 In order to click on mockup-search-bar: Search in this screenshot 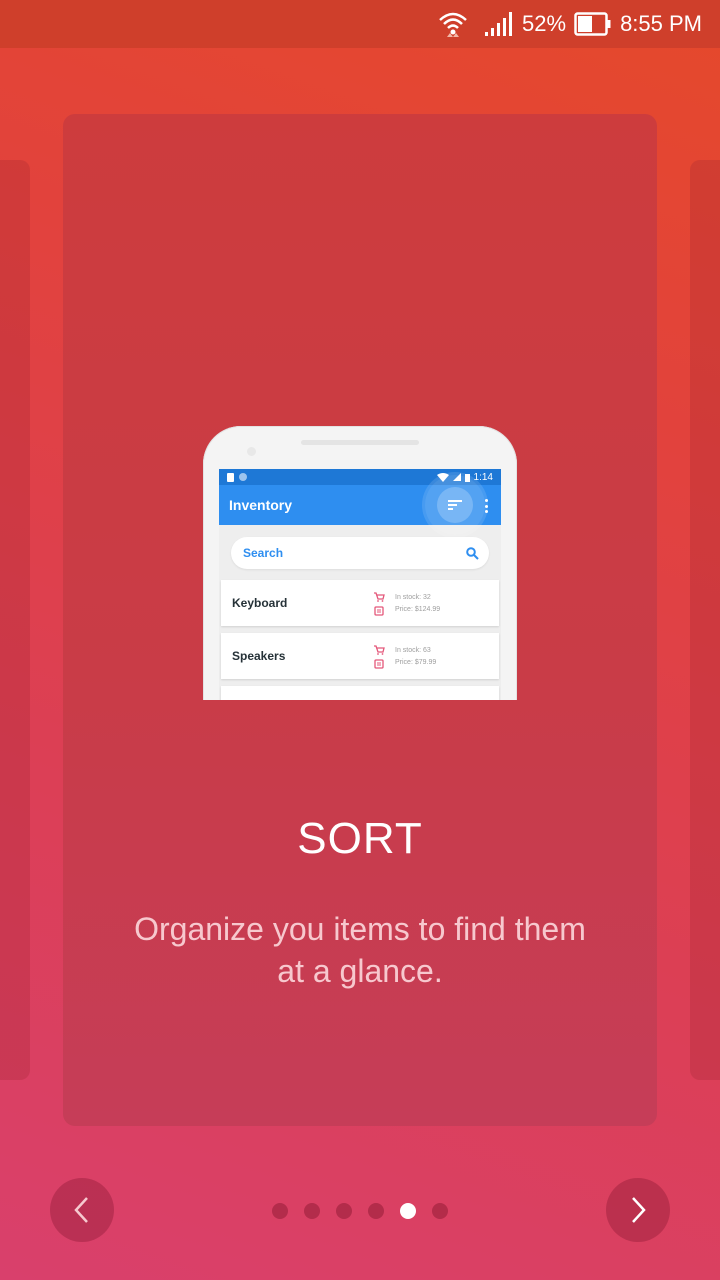, I will do `click(360, 553)`.